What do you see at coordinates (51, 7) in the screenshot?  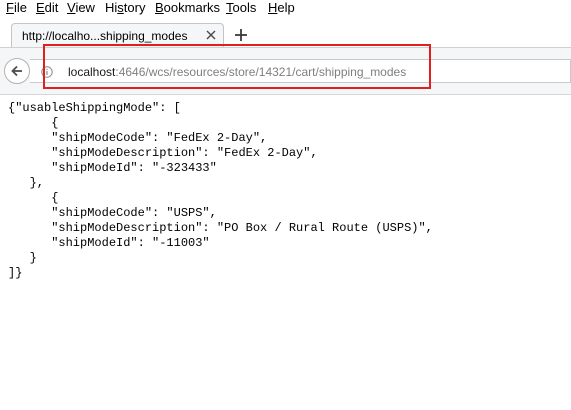 I see `menu-edit-rest: dit` at bounding box center [51, 7].